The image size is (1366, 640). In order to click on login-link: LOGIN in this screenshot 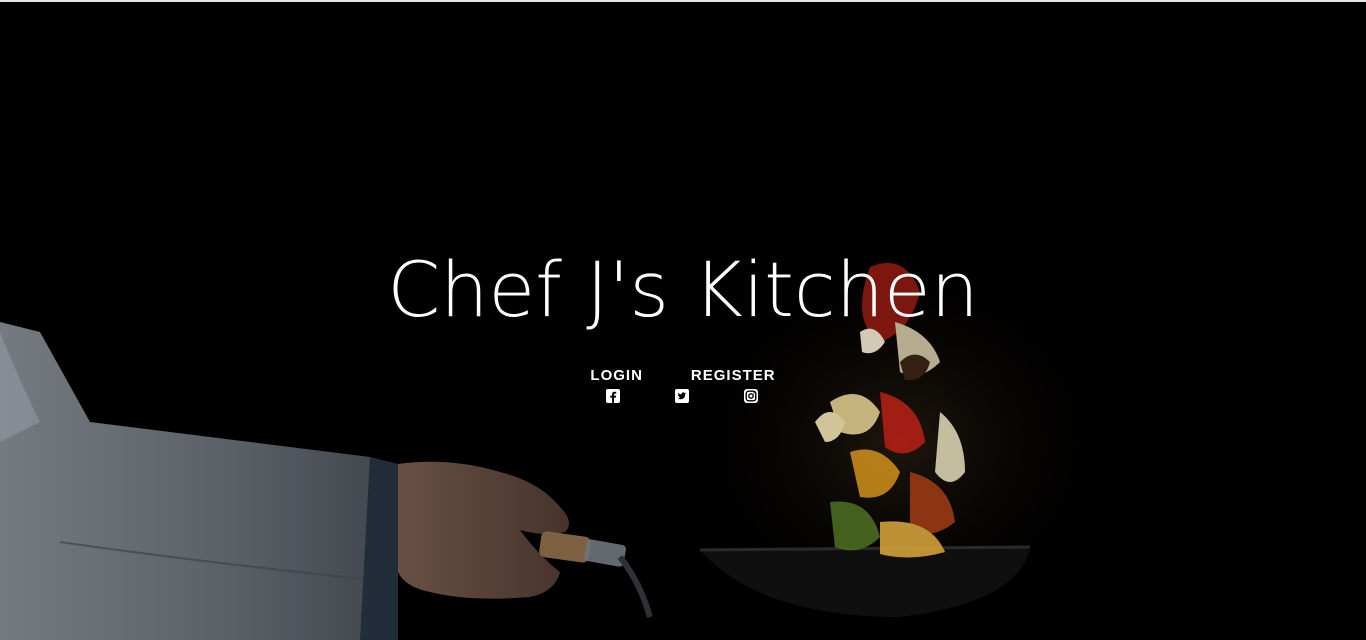, I will do `click(616, 375)`.